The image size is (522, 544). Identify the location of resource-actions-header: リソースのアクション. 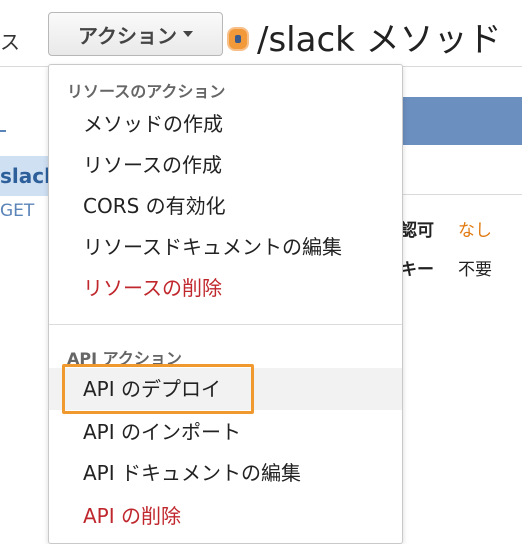
(146, 91).